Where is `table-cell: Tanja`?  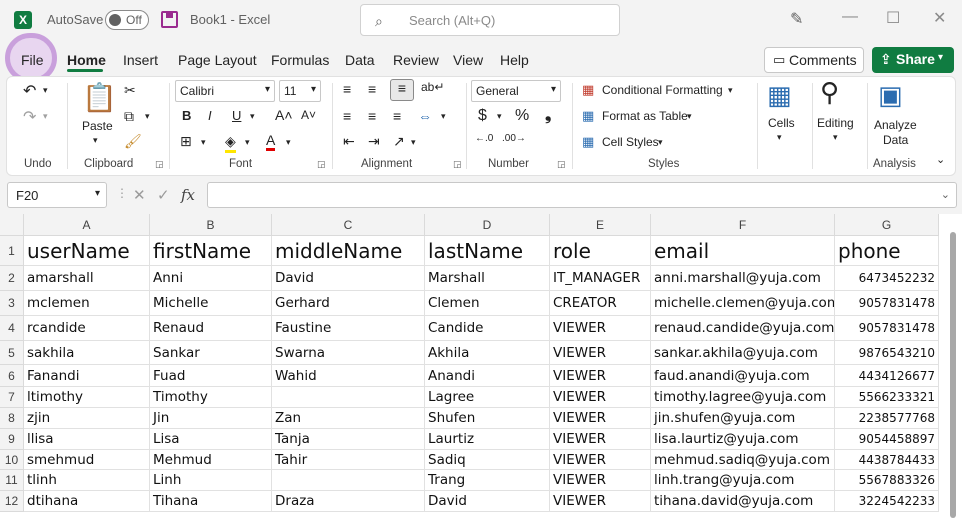 table-cell: Tanja is located at coordinates (348, 439).